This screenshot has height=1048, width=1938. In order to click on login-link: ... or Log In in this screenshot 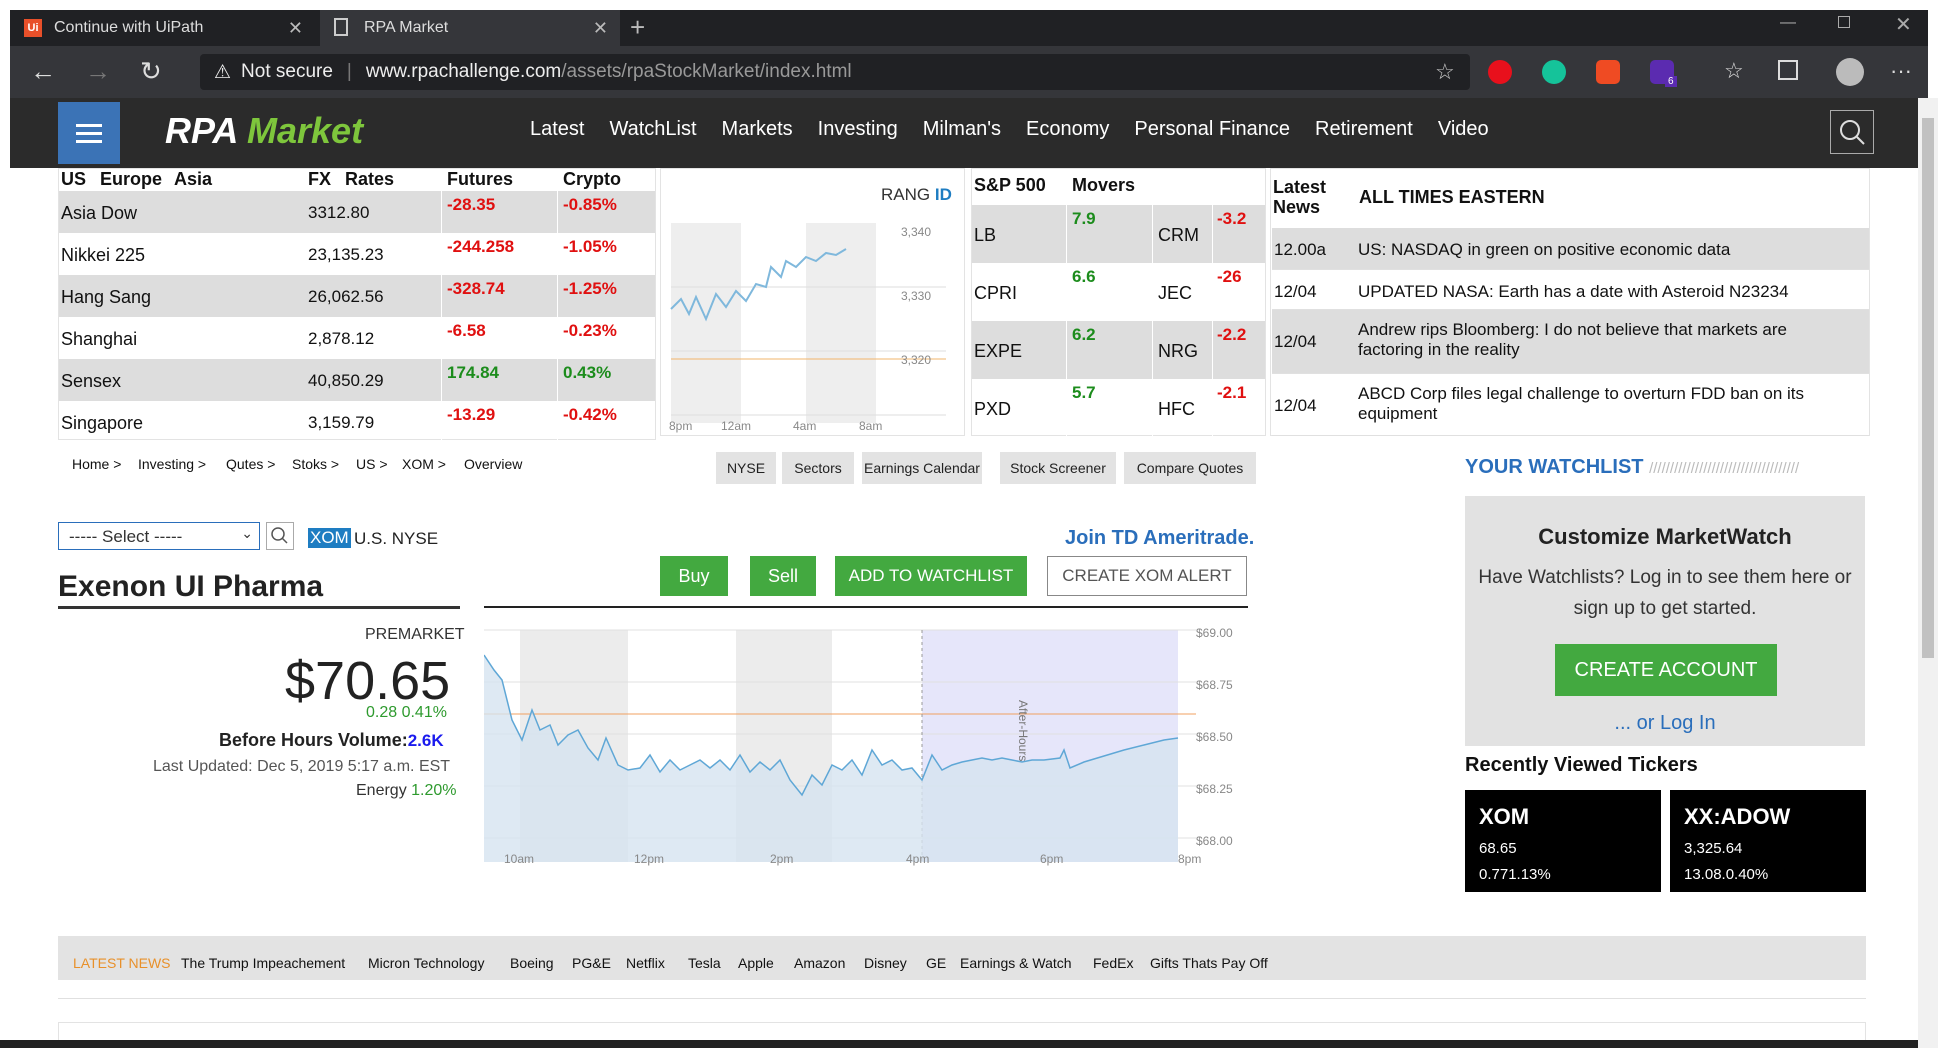, I will do `click(1665, 723)`.